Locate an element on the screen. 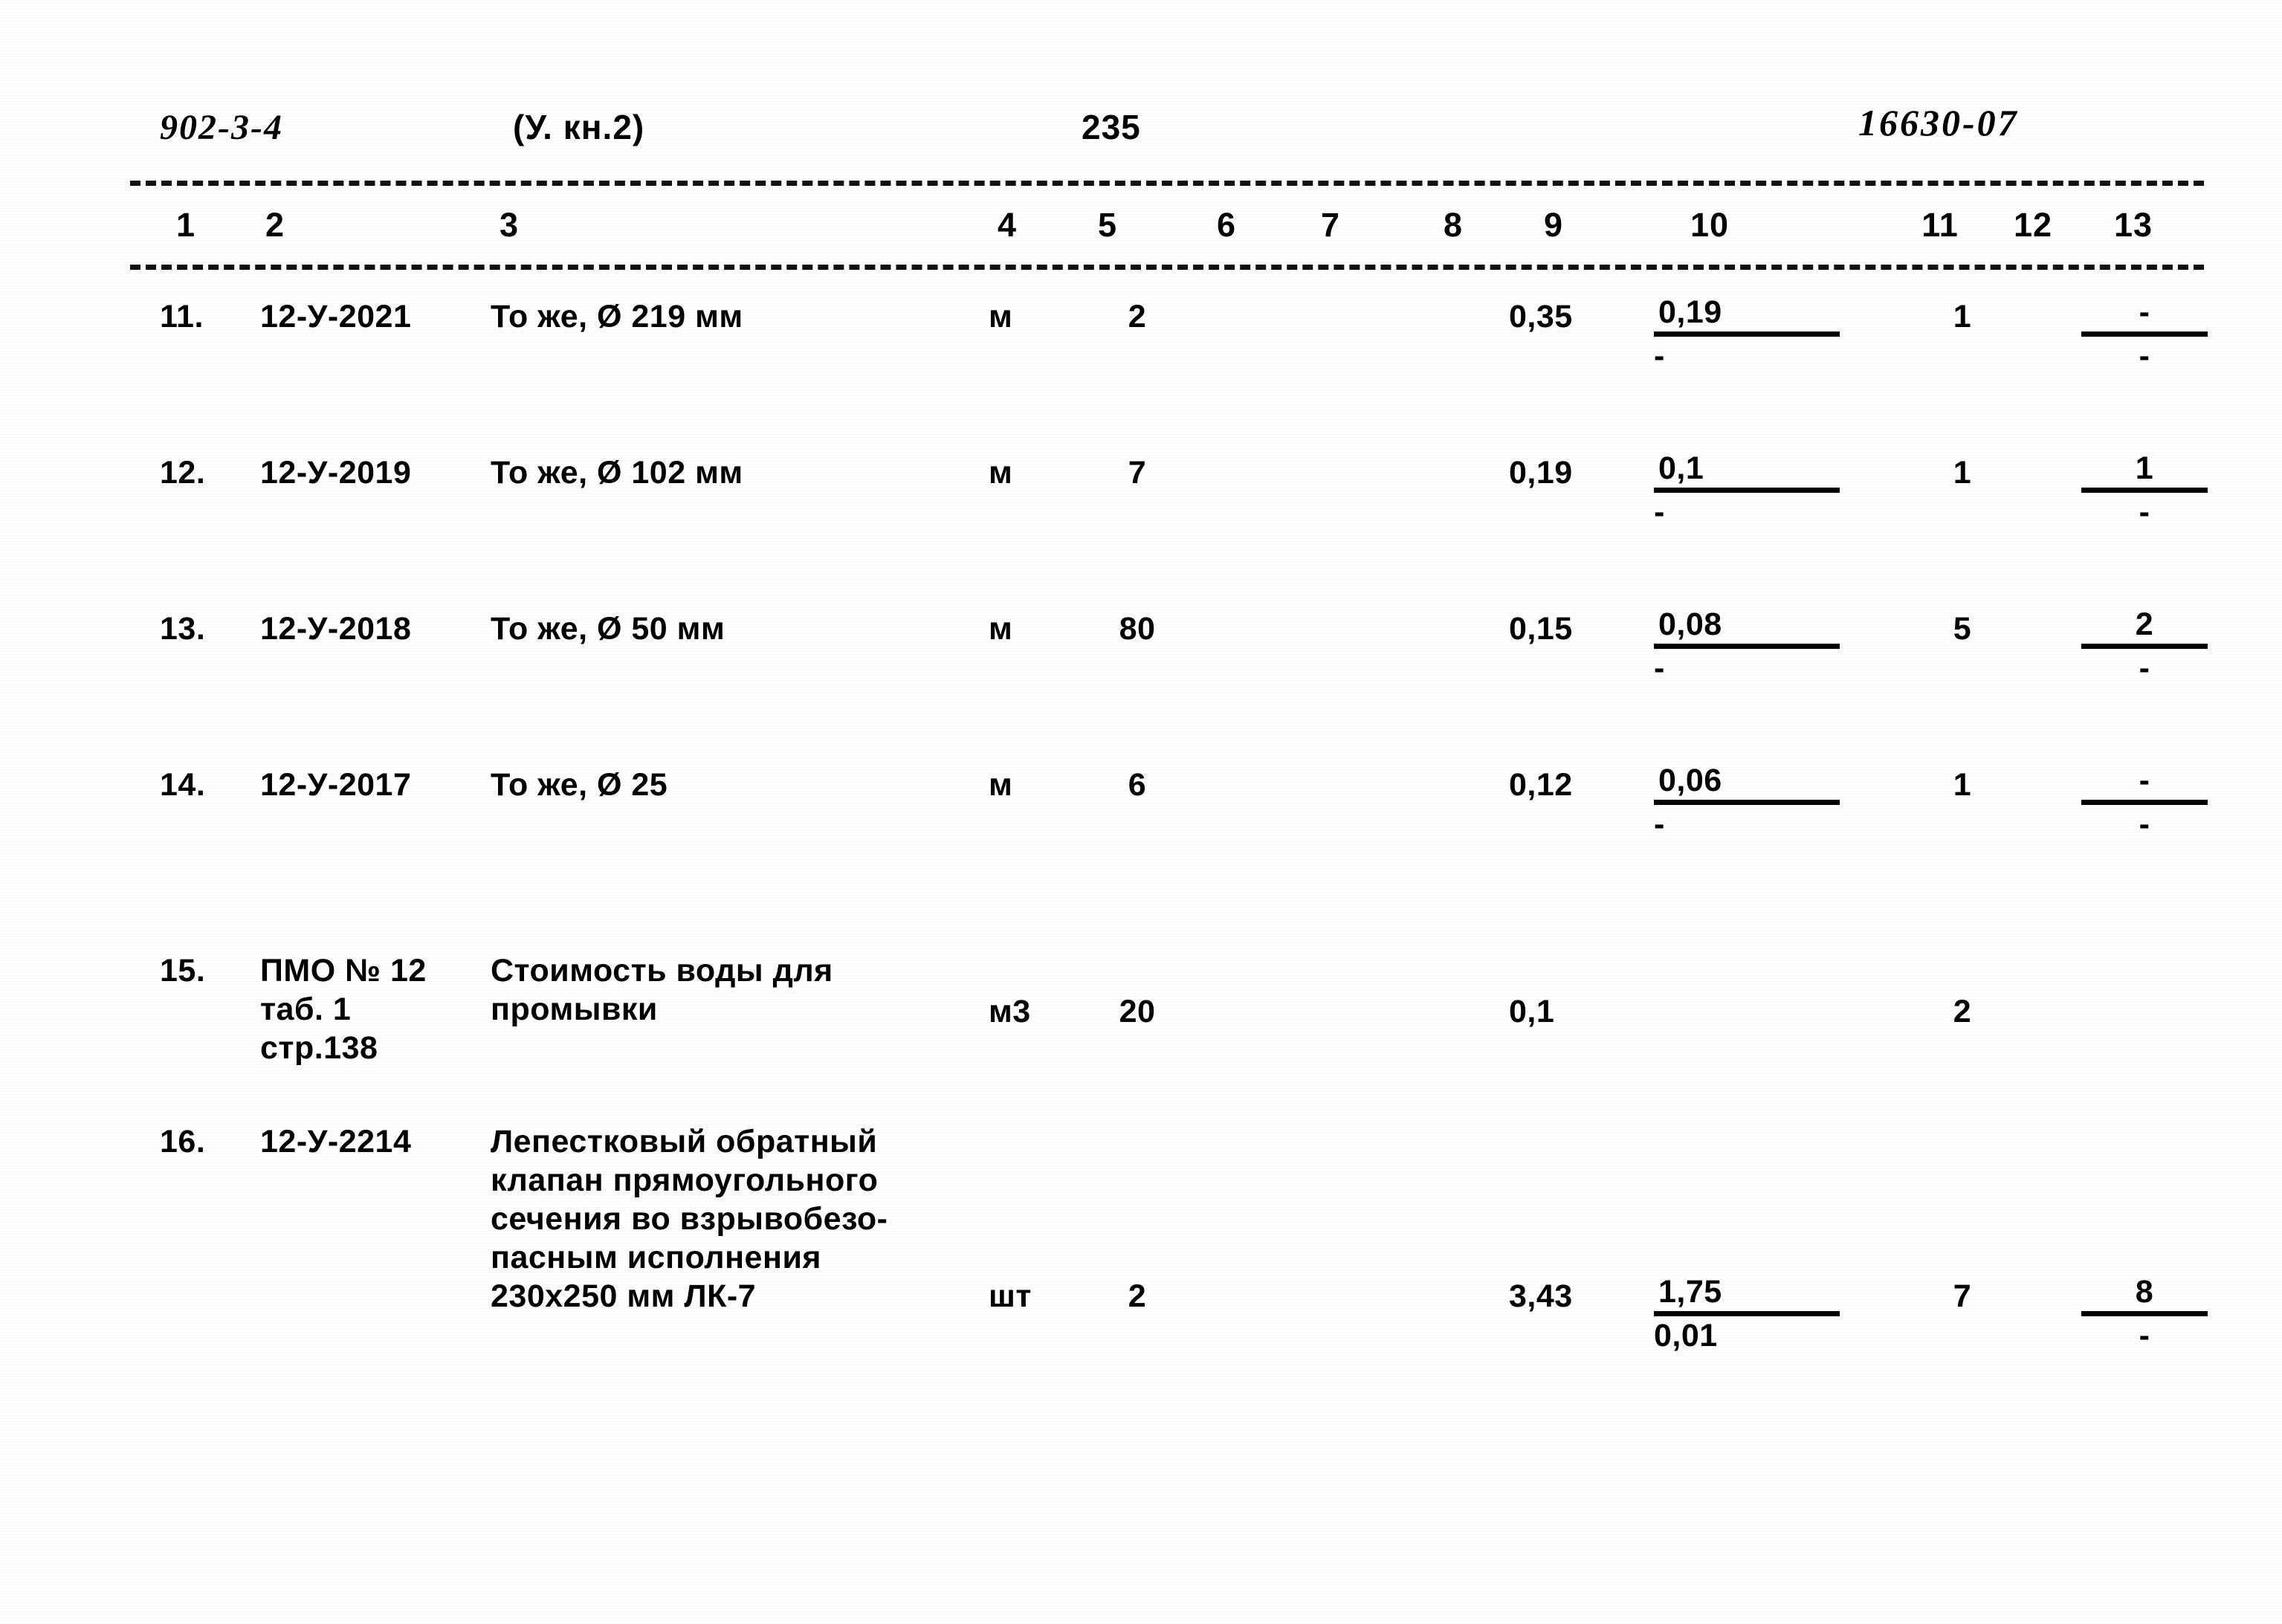 The height and width of the screenshot is (1624, 2282). row-col9-cost: 3,43 is located at coordinates (1541, 1296).